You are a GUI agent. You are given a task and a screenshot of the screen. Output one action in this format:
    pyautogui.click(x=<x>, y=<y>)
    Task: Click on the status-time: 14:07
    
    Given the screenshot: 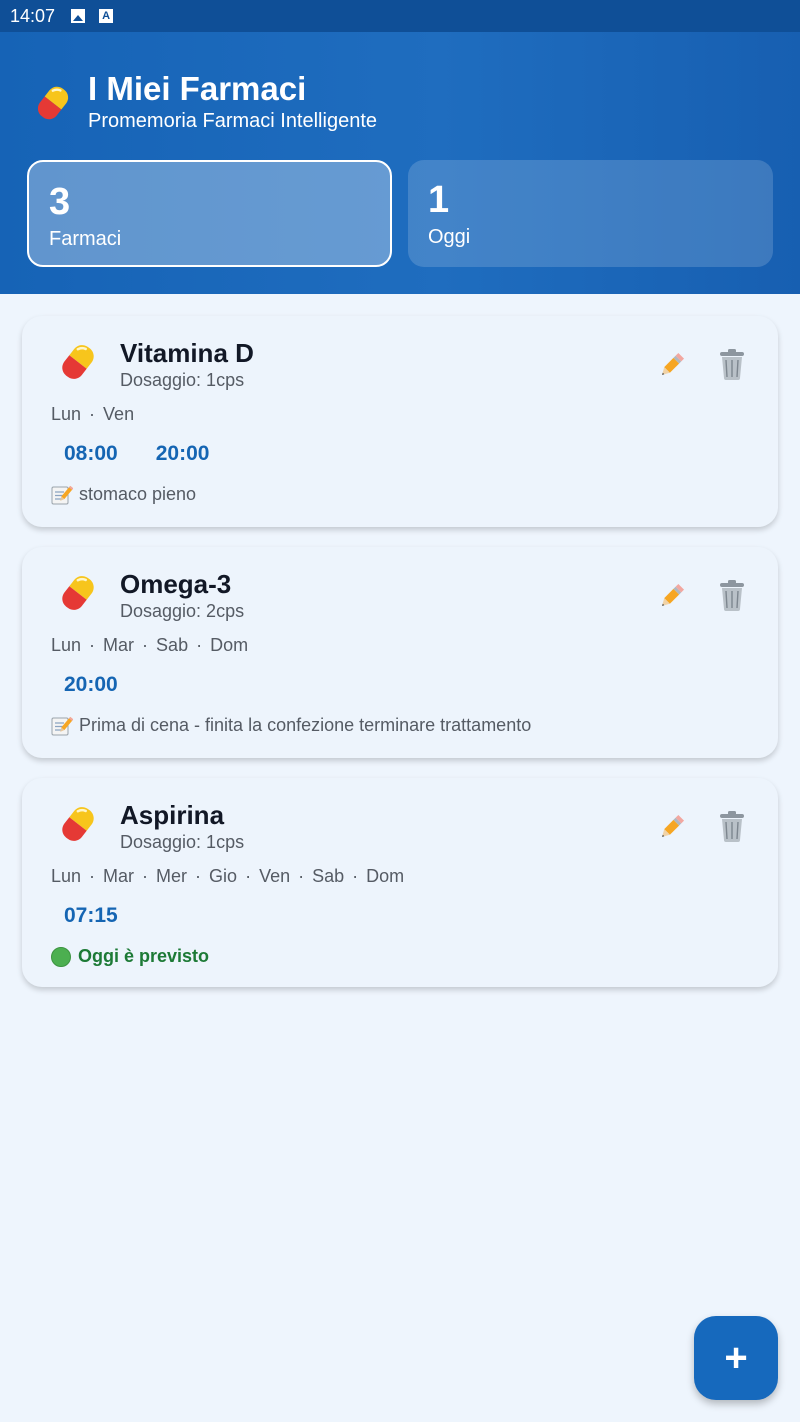 What is the action you would take?
    pyautogui.click(x=33, y=15)
    